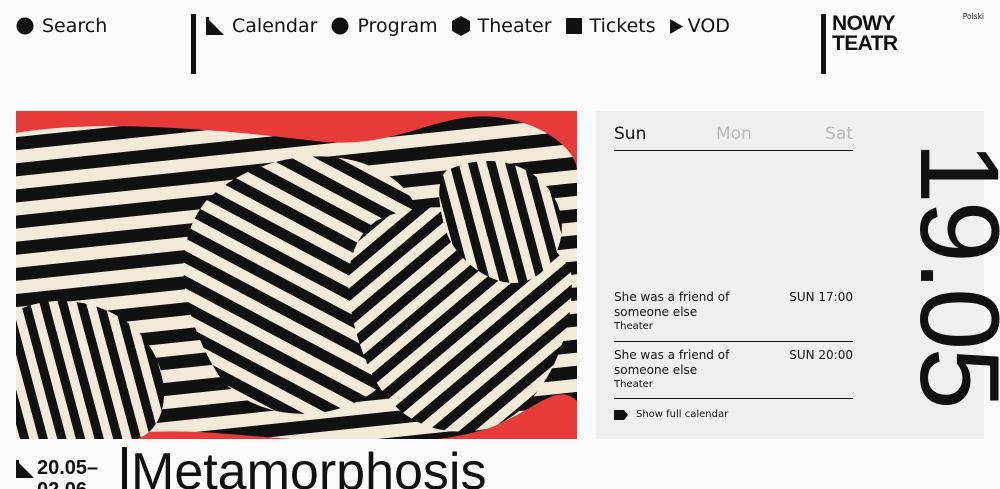 The height and width of the screenshot is (489, 1000). What do you see at coordinates (340, 26) in the screenshot?
I see `circle-icon` at bounding box center [340, 26].